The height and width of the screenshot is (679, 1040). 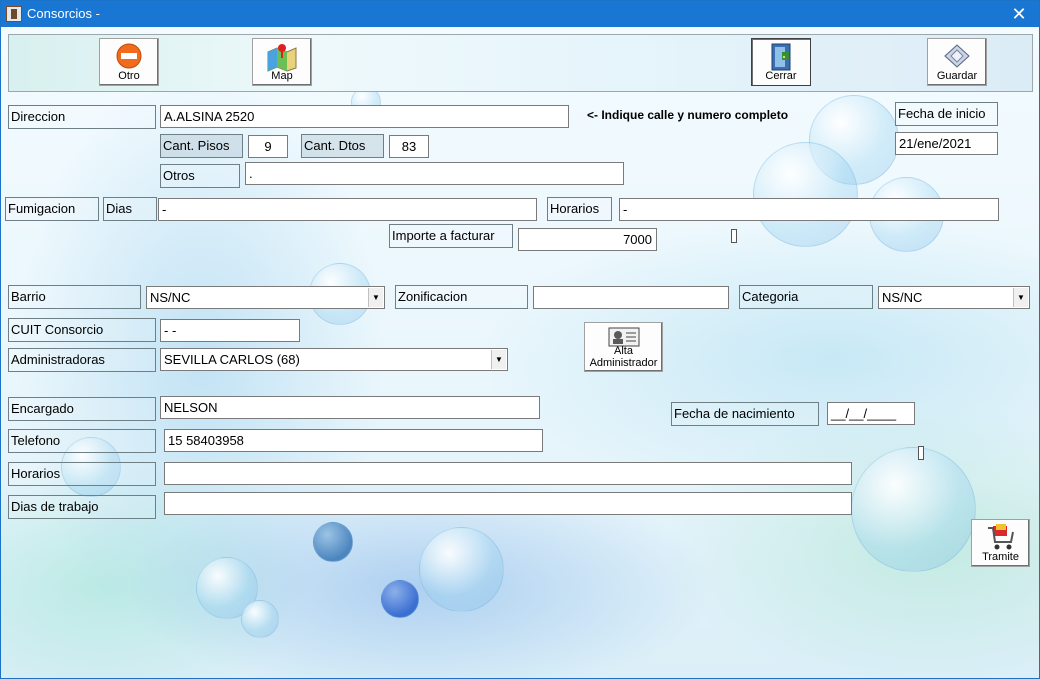 What do you see at coordinates (954, 297) in the screenshot?
I see `categoria-select: NS/NC ▼` at bounding box center [954, 297].